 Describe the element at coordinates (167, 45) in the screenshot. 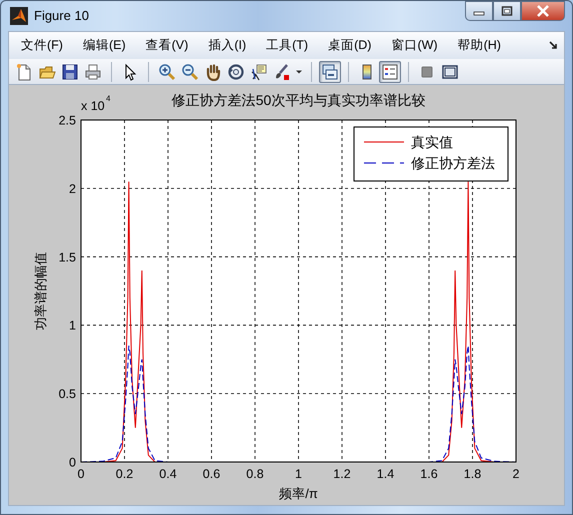

I see `menu-item: 查看(V)` at that location.